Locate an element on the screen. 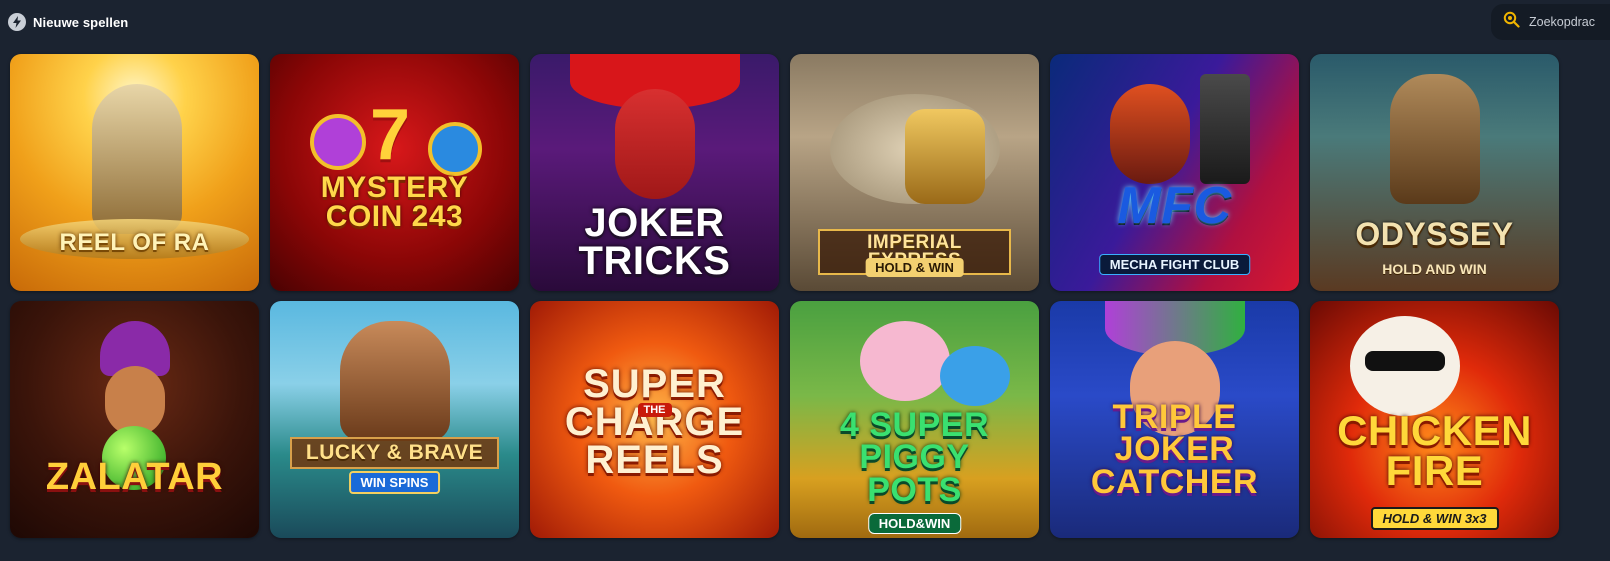 The width and height of the screenshot is (1610, 561). search-icon is located at coordinates (1511, 22).